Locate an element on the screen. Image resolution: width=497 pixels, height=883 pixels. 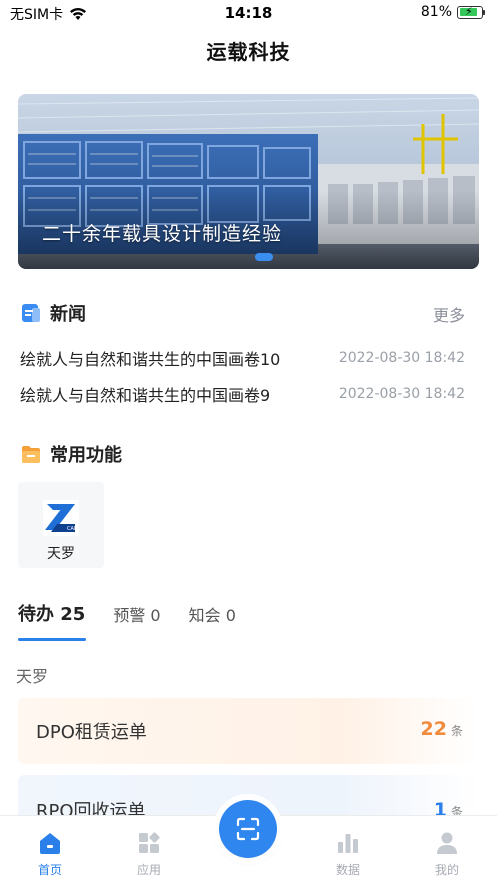
tab-warning: 预警 0 is located at coordinates (136, 619).